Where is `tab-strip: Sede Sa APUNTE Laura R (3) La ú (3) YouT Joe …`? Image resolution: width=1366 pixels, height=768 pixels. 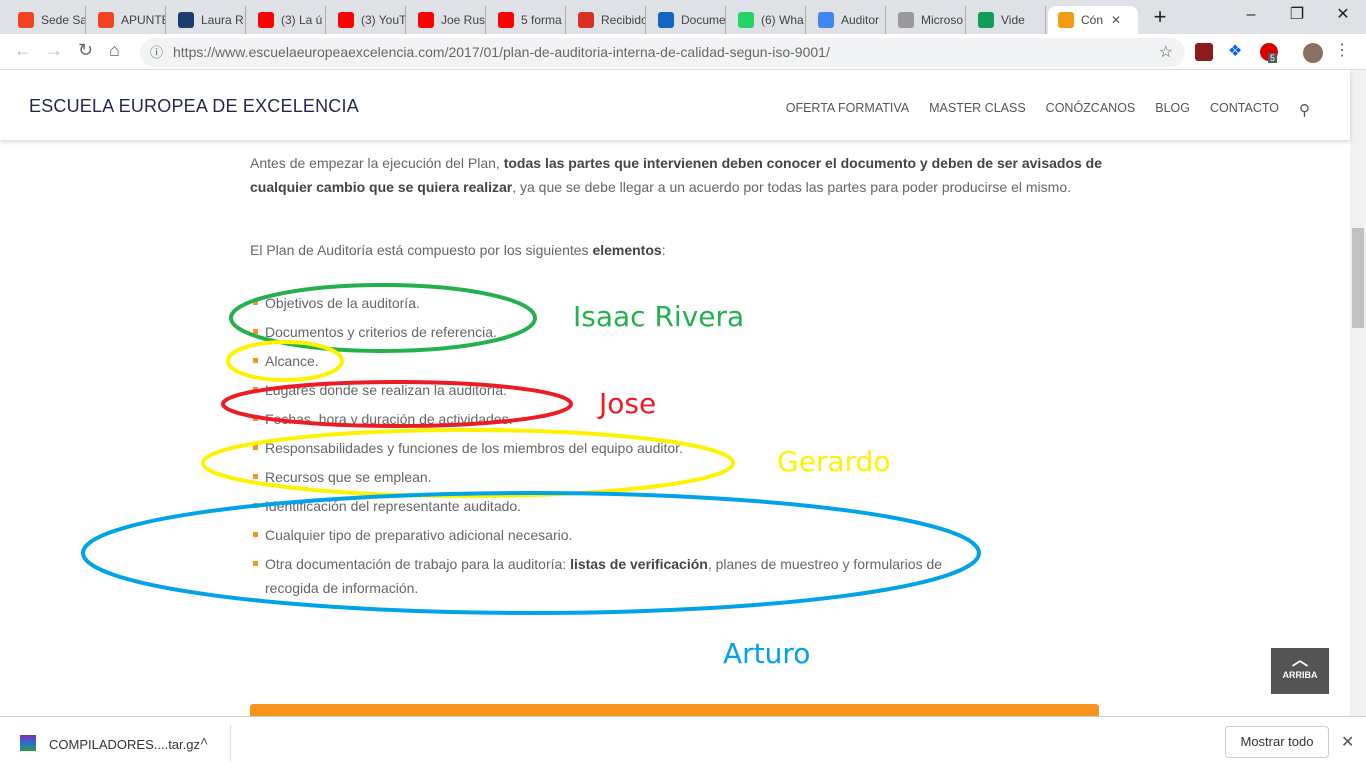
tab-strip: Sede Sa APUNTE Laura R (3) La ú (3) YouT Joe … is located at coordinates (683, 17).